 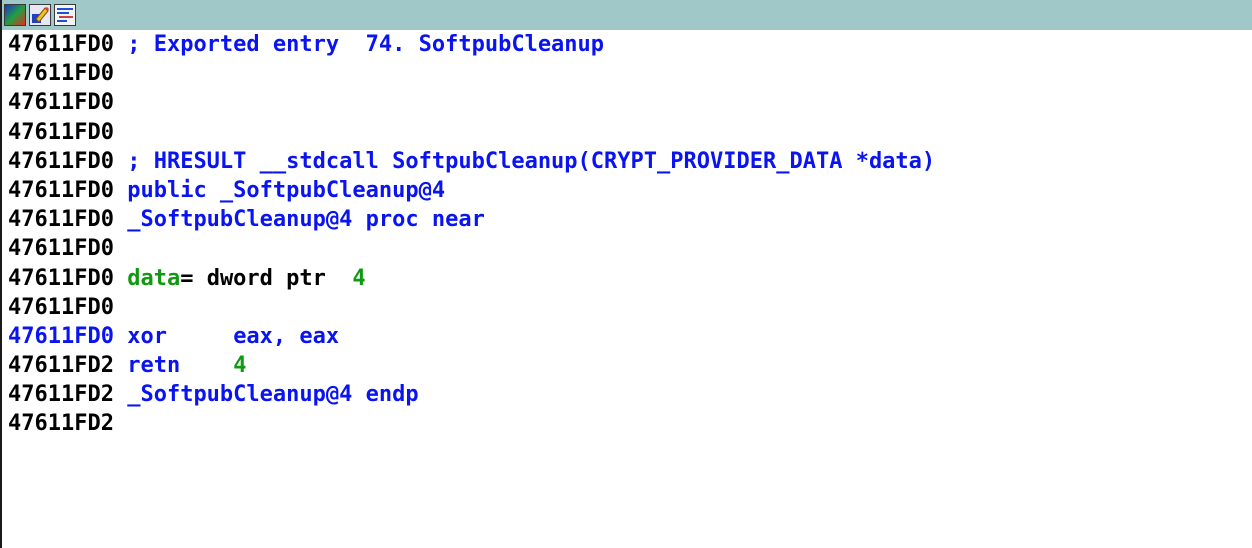 I want to click on edit-pencil-icon, so click(x=40, y=15).